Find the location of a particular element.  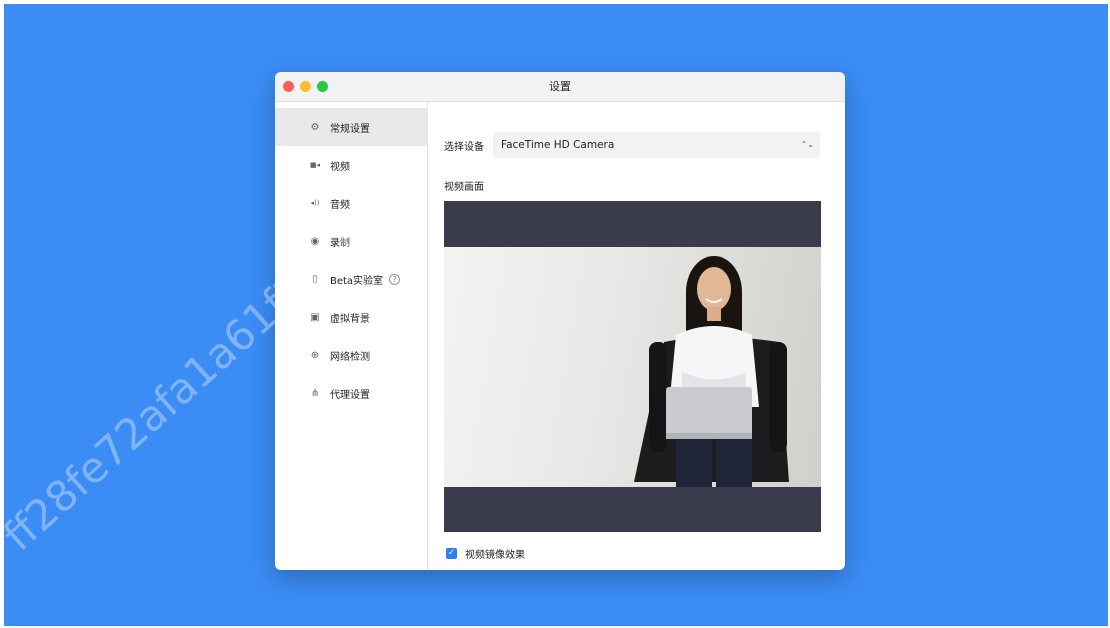

network-icon: ⋔ is located at coordinates (315, 393).